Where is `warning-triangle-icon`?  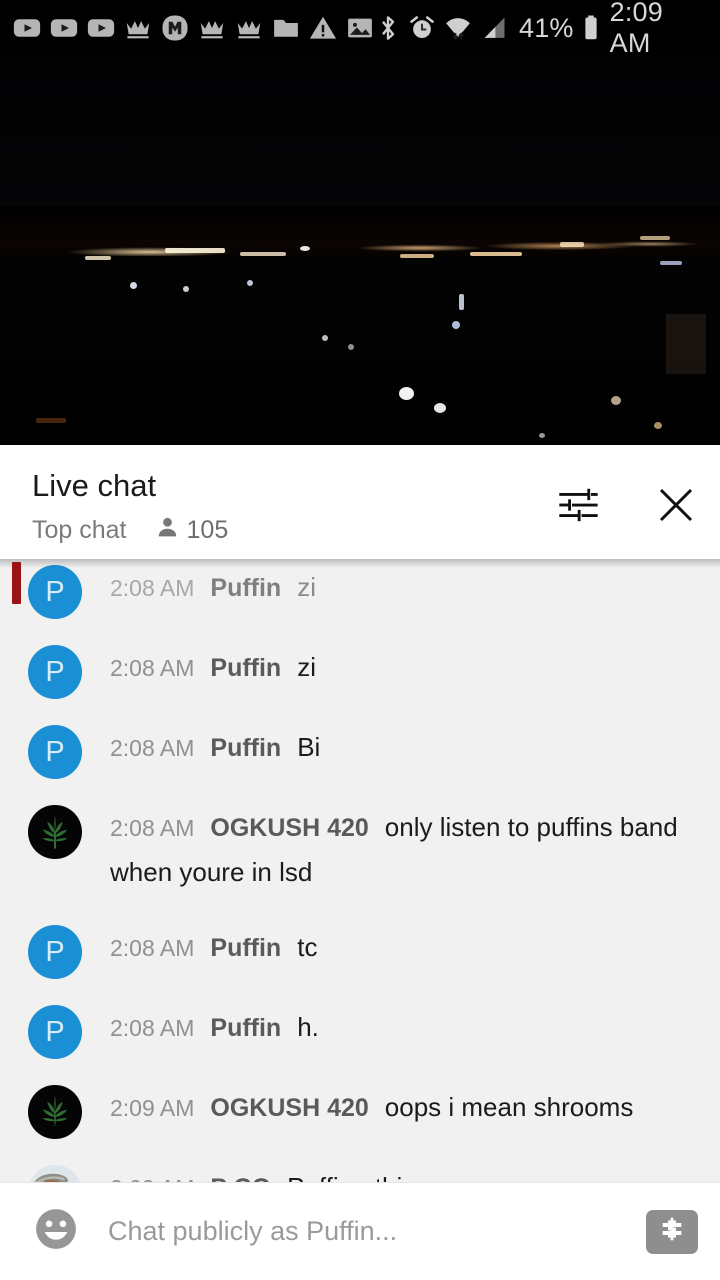 warning-triangle-icon is located at coordinates (323, 28).